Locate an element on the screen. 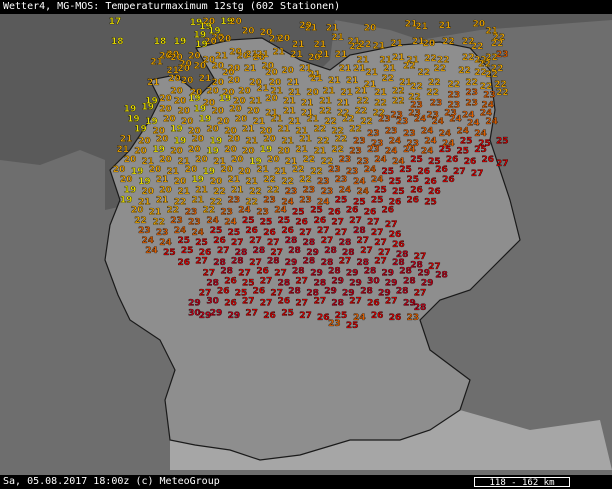  station-temperature: 30 is located at coordinates (373, 282).